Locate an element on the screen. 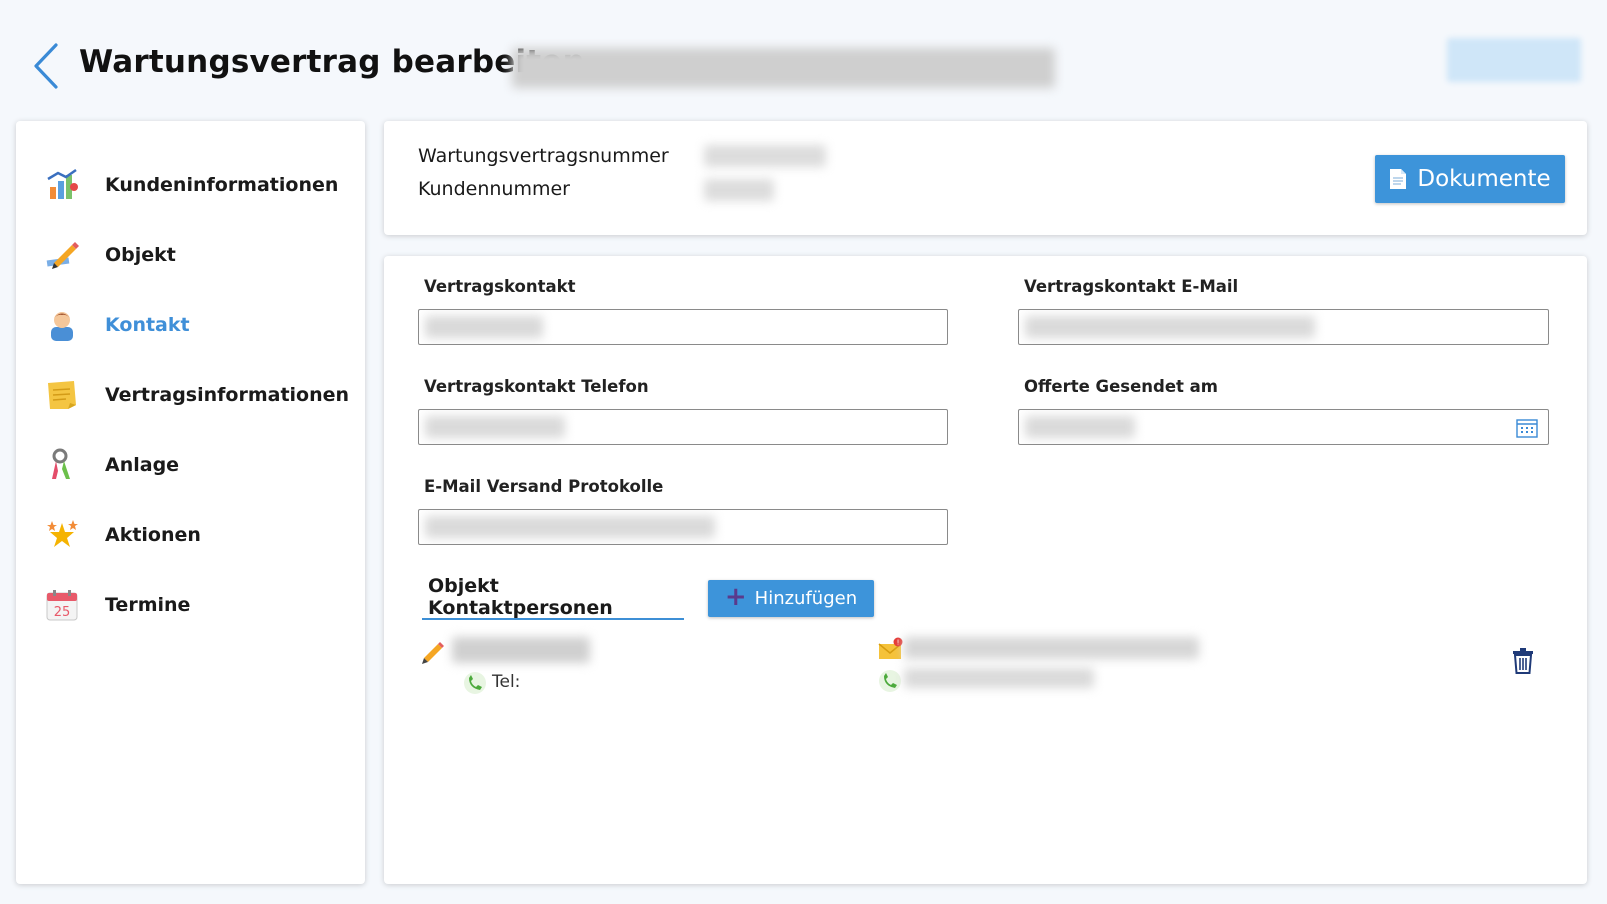 The width and height of the screenshot is (1607, 904). sidebar-item-label: Vertragsinformationen is located at coordinates (227, 395).